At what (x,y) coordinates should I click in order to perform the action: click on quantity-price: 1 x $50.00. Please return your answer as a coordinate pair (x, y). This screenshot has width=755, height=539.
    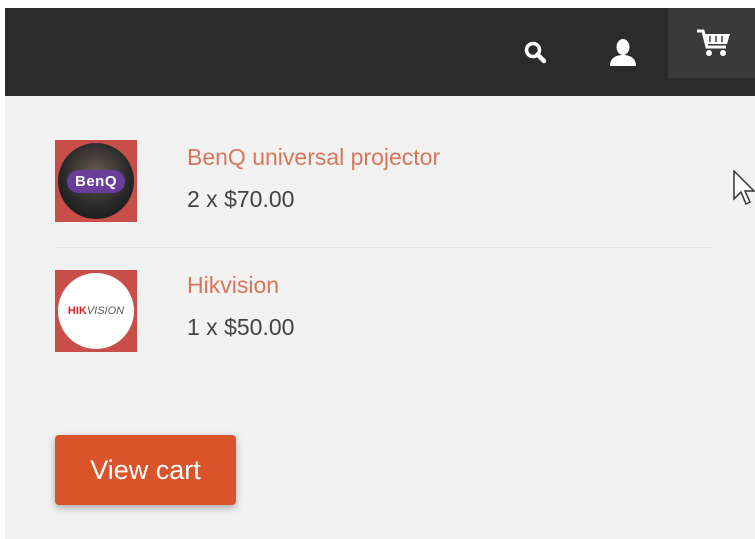
    Looking at the image, I should click on (241, 327).